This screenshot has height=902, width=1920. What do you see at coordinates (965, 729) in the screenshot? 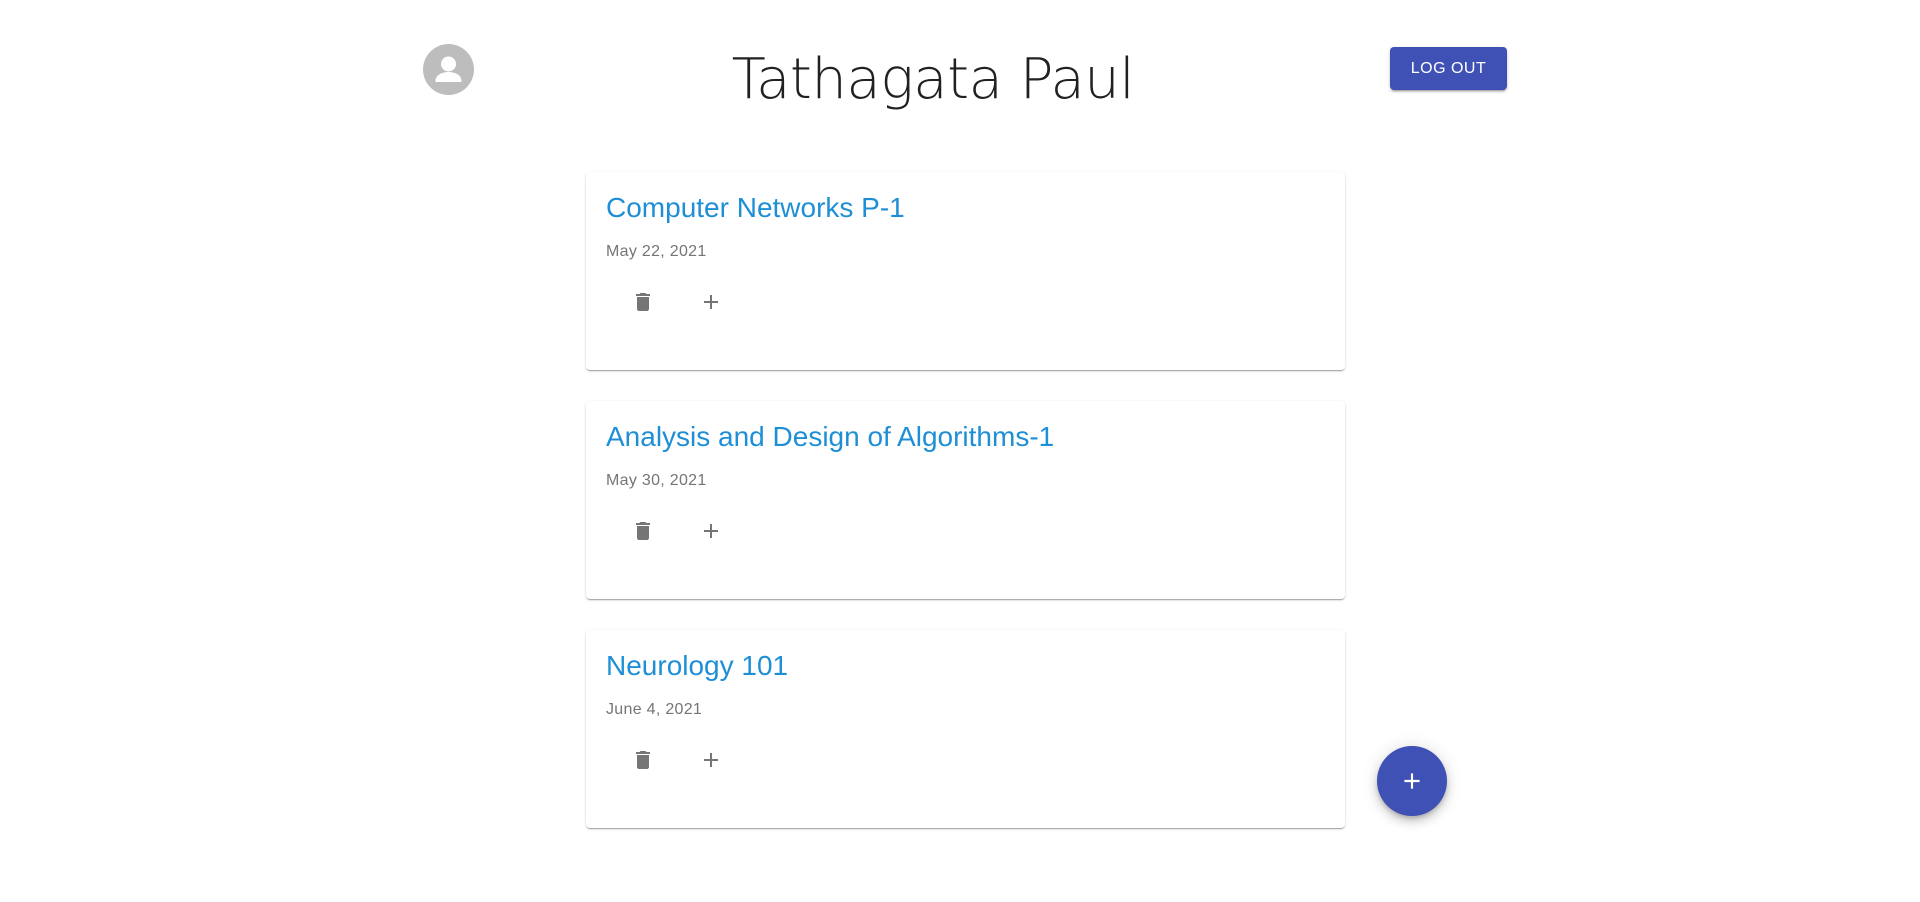
I see `notebook-card: Neurology 101 June 4, 2021` at bounding box center [965, 729].